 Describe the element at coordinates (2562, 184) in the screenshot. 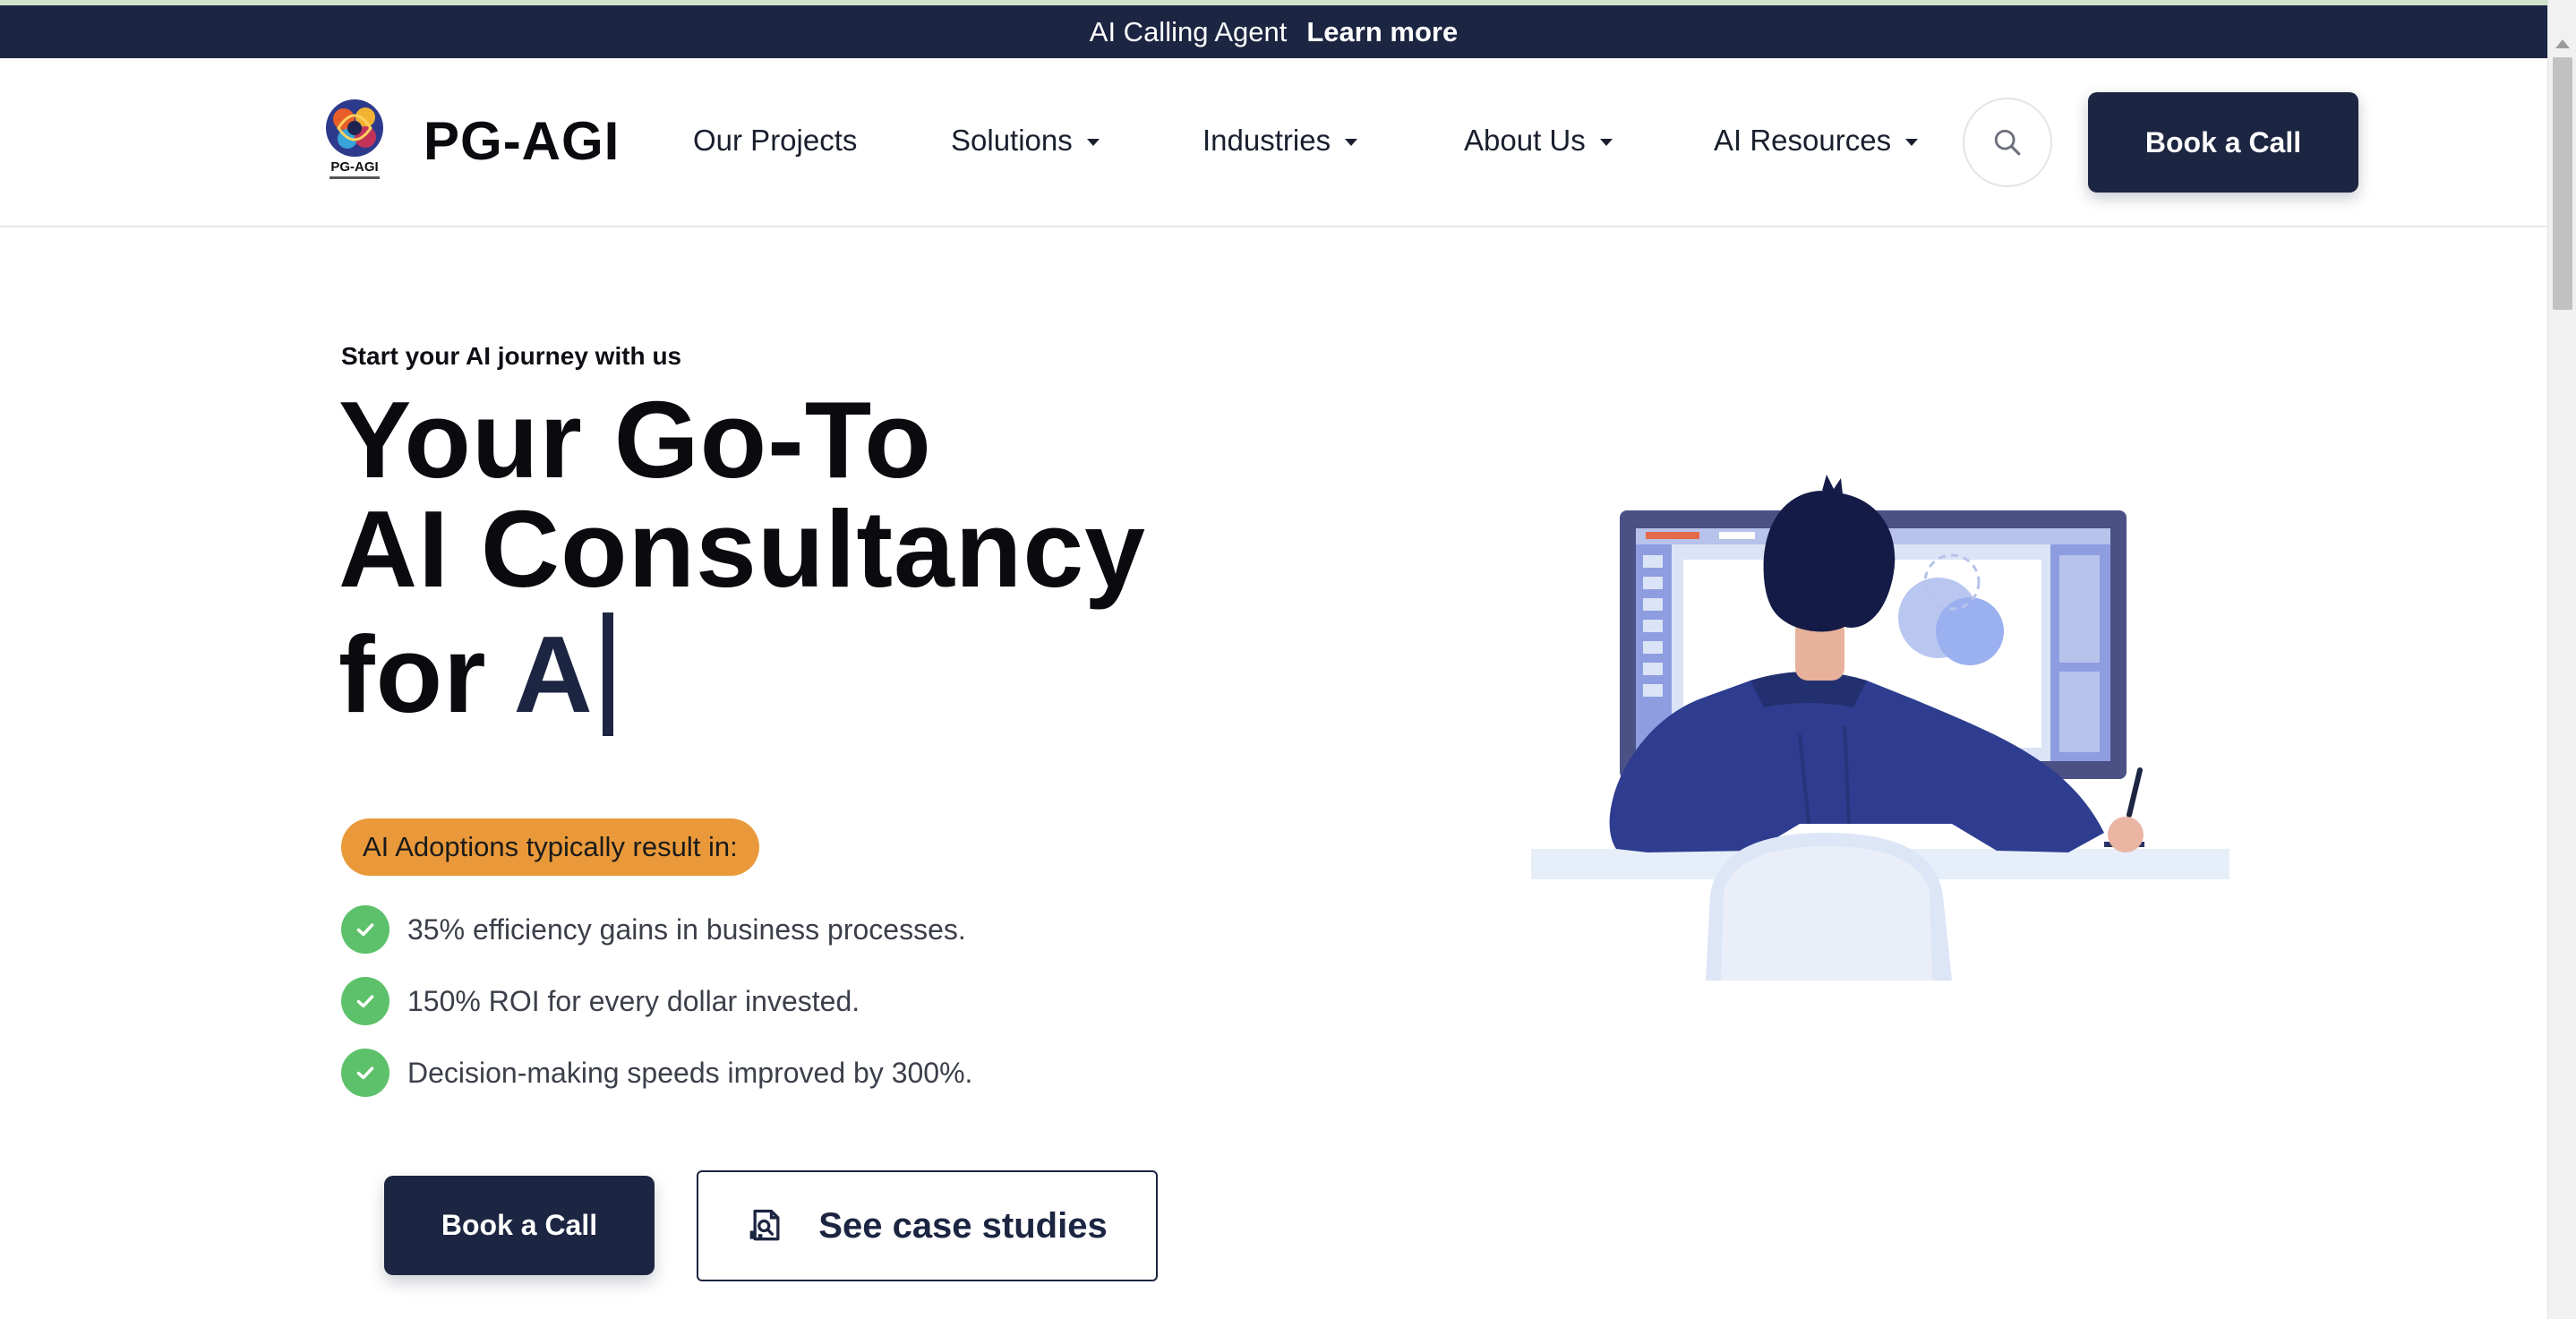

I see `scrollbar-thumb` at that location.